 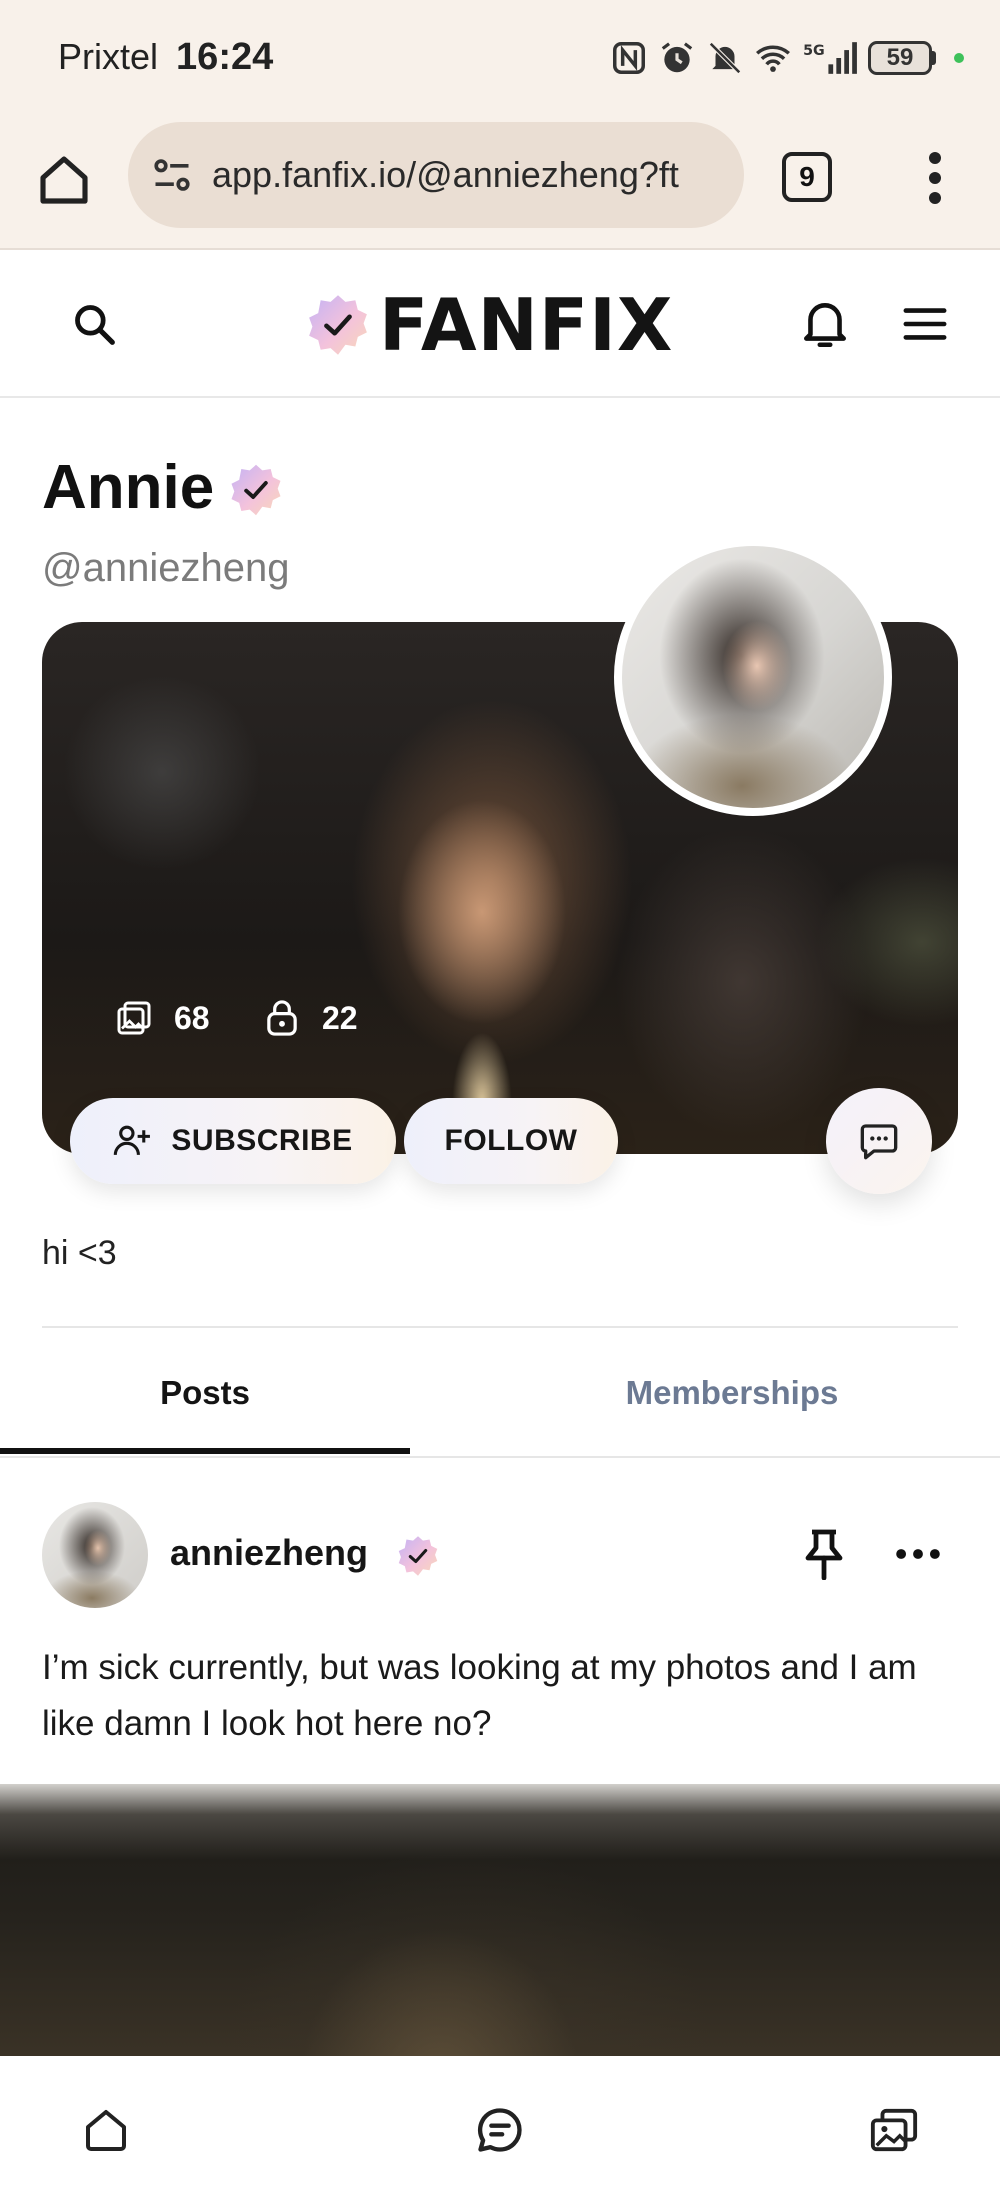 What do you see at coordinates (526, 325) in the screenshot?
I see `logo-wordmark: FANFIX` at bounding box center [526, 325].